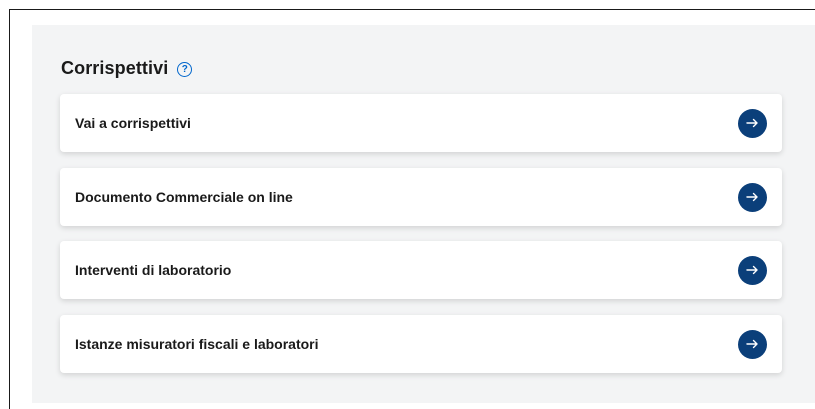 This screenshot has width=815, height=409. I want to click on card-istanze-misuratori: Istanze misuratori fiscali e laboratori, so click(421, 344).